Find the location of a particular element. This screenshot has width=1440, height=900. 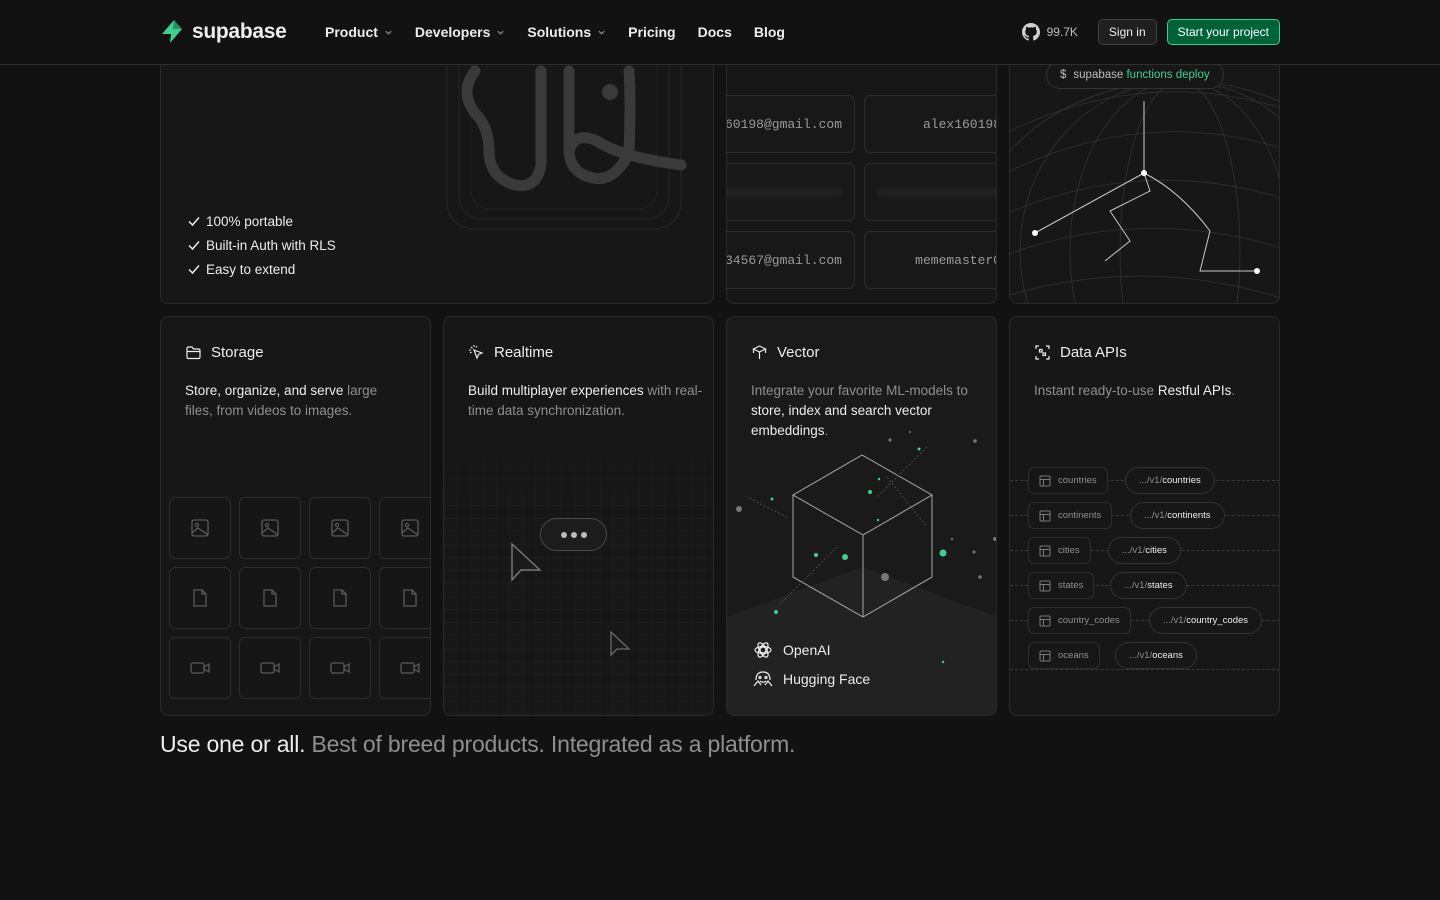

table-chip: cities is located at coordinates (1059, 550).